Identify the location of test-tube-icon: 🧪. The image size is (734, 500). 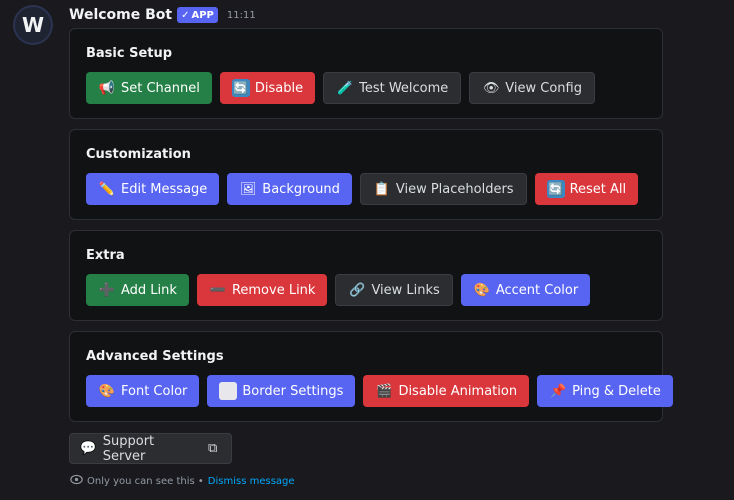
(345, 88).